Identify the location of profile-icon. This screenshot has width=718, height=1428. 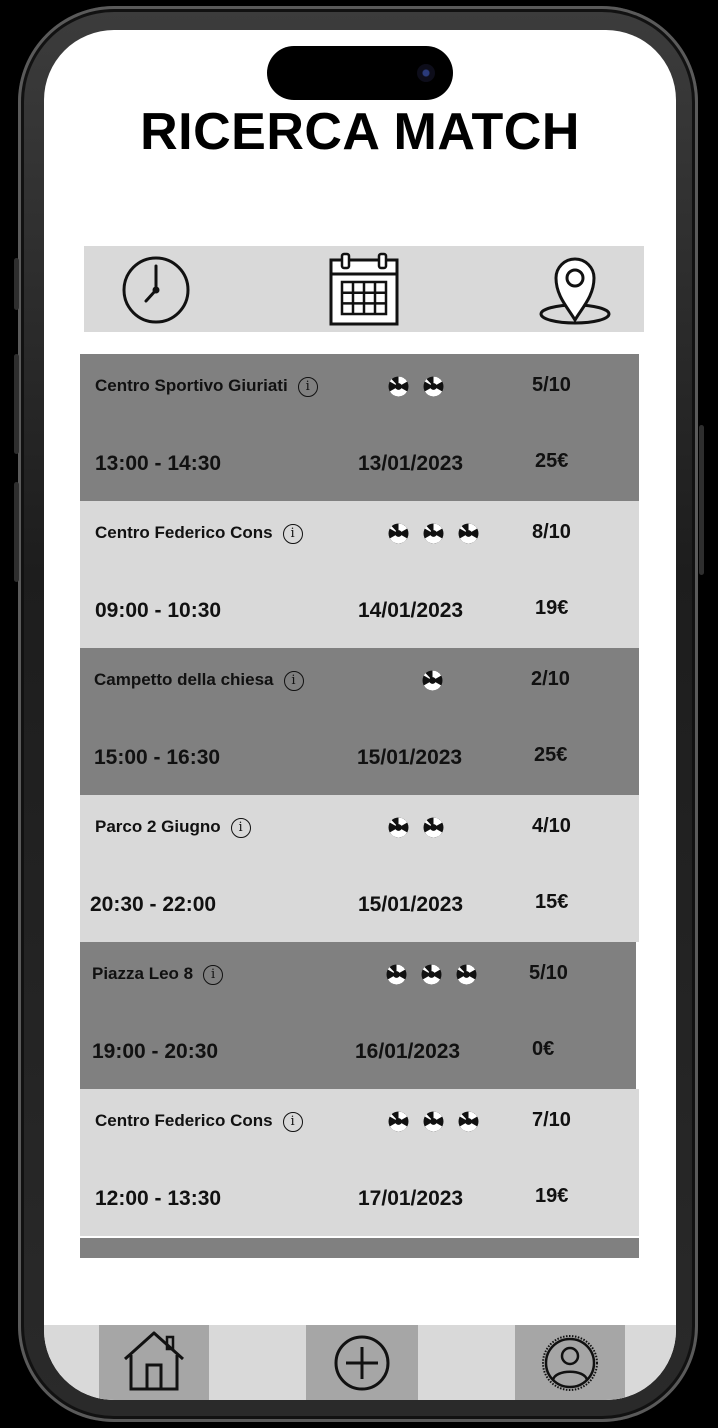
(570, 1363).